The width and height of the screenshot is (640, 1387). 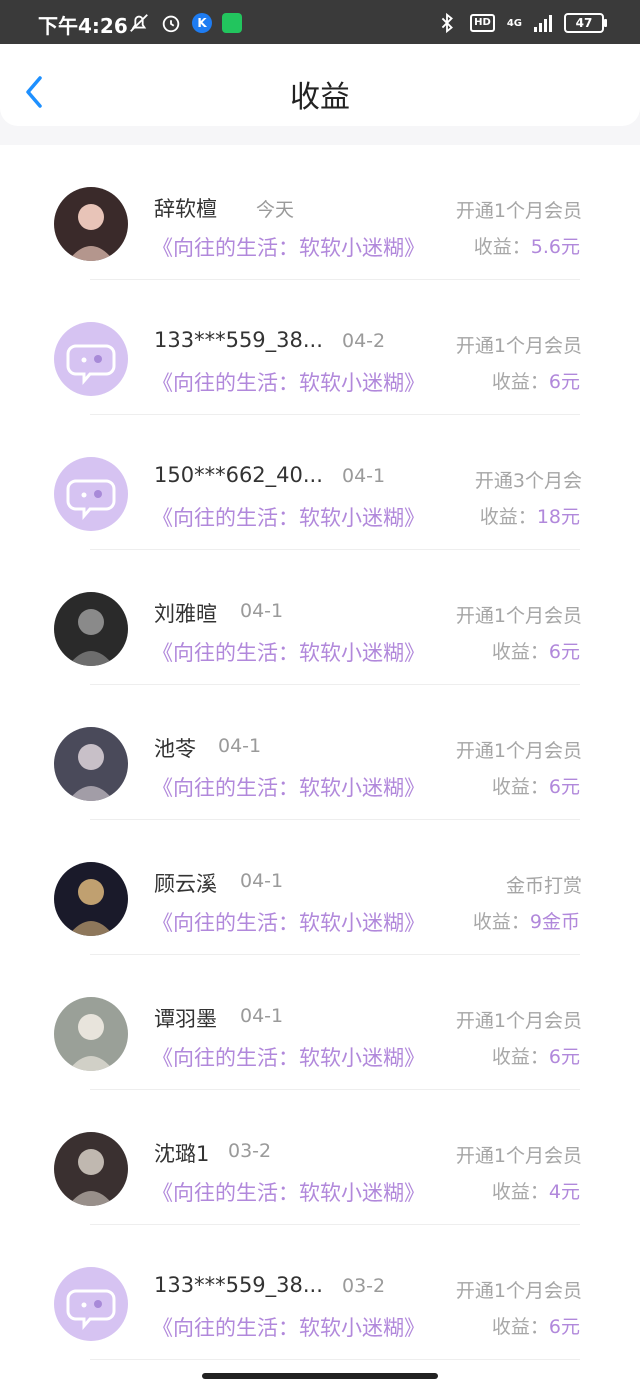 What do you see at coordinates (202, 23) in the screenshot?
I see `k-app-icon: K` at bounding box center [202, 23].